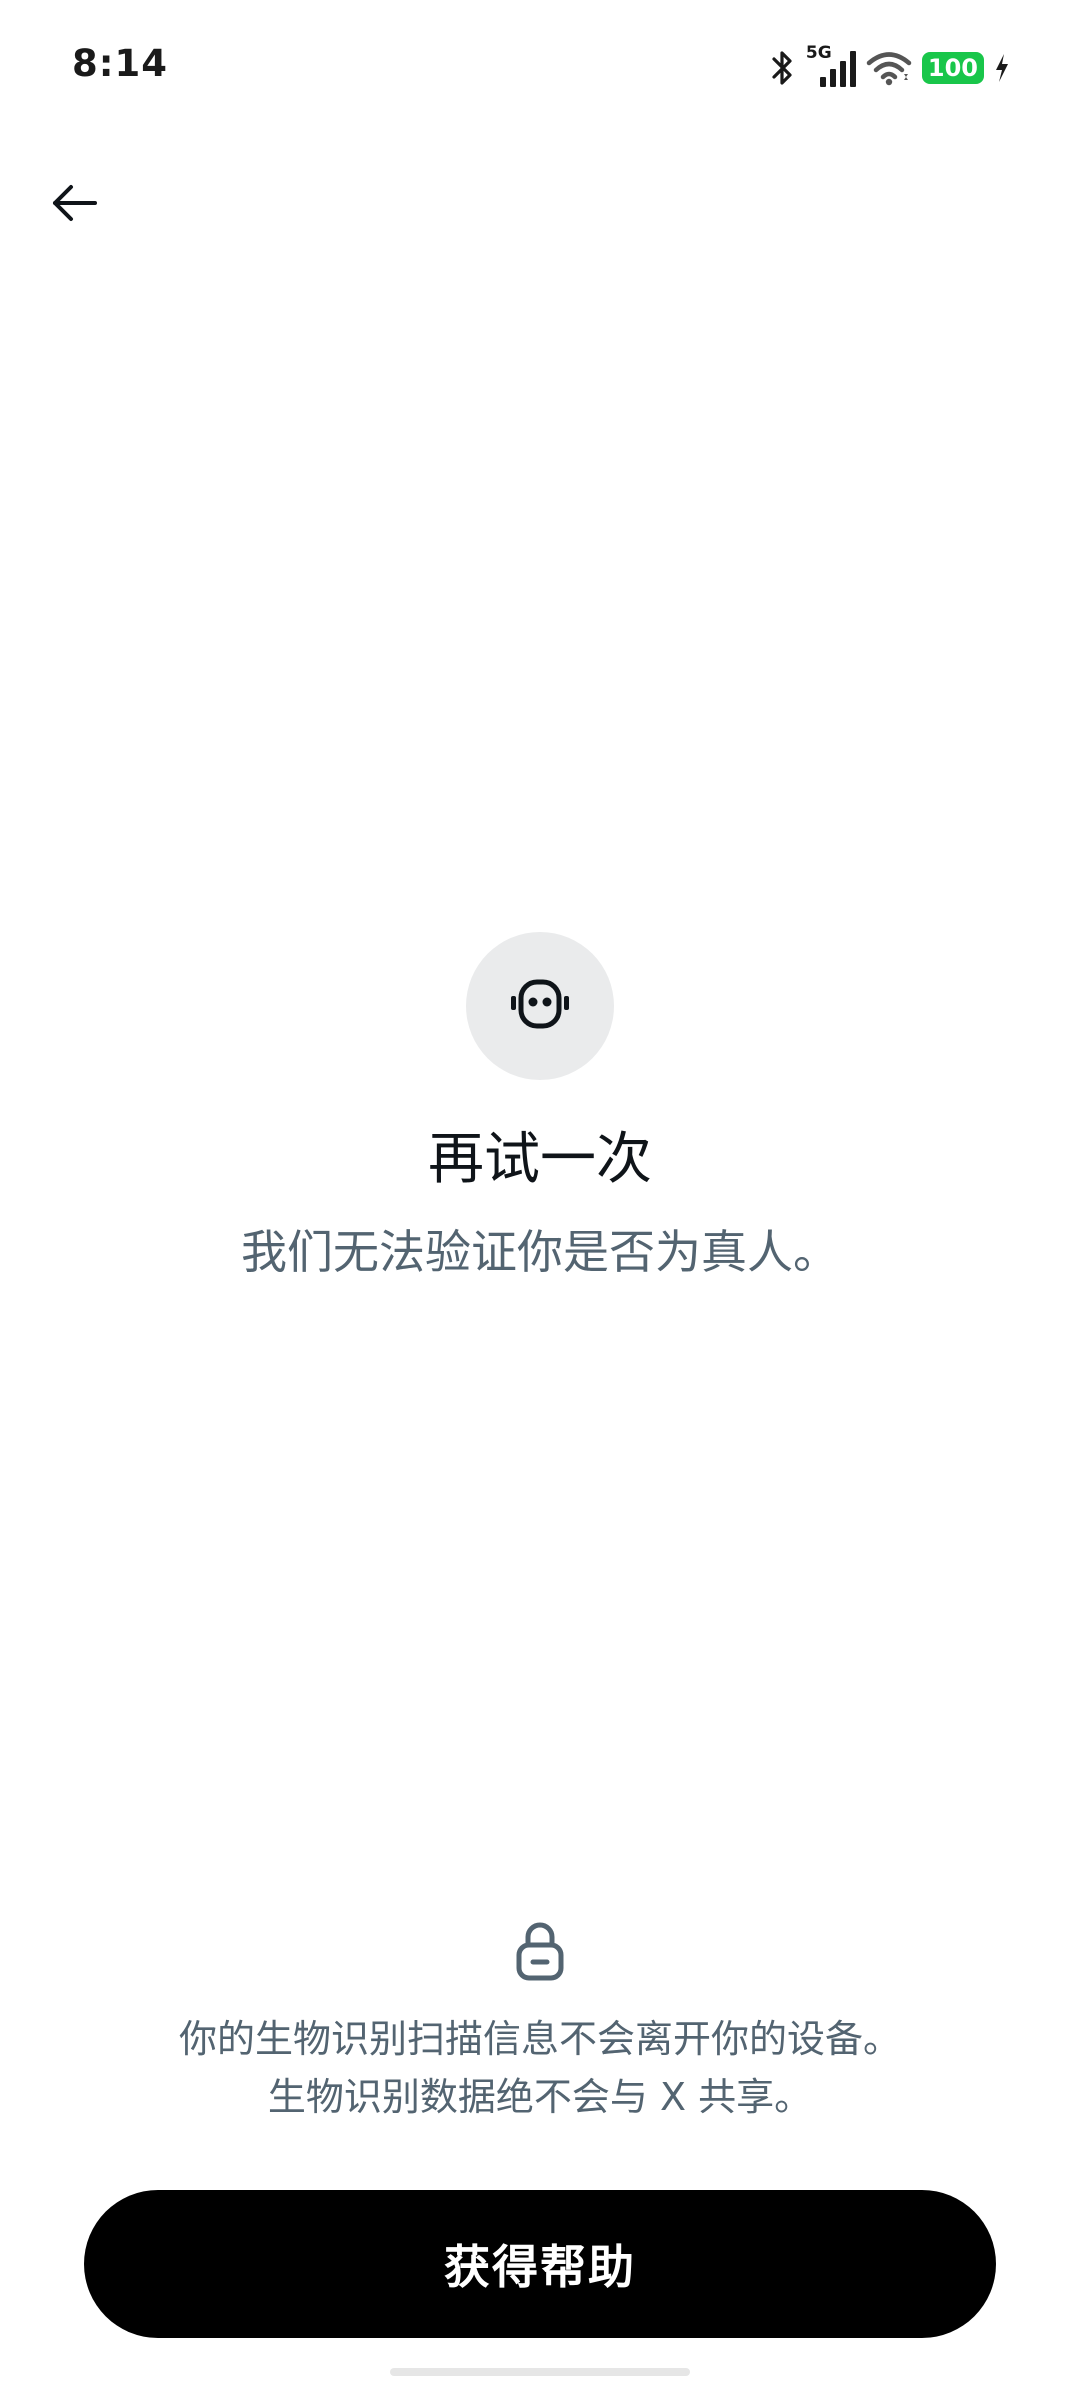 The image size is (1080, 2400). What do you see at coordinates (539, 2039) in the screenshot?
I see `privacy-line-1: 你的生物识别扫描信息不会离开你的设备。` at bounding box center [539, 2039].